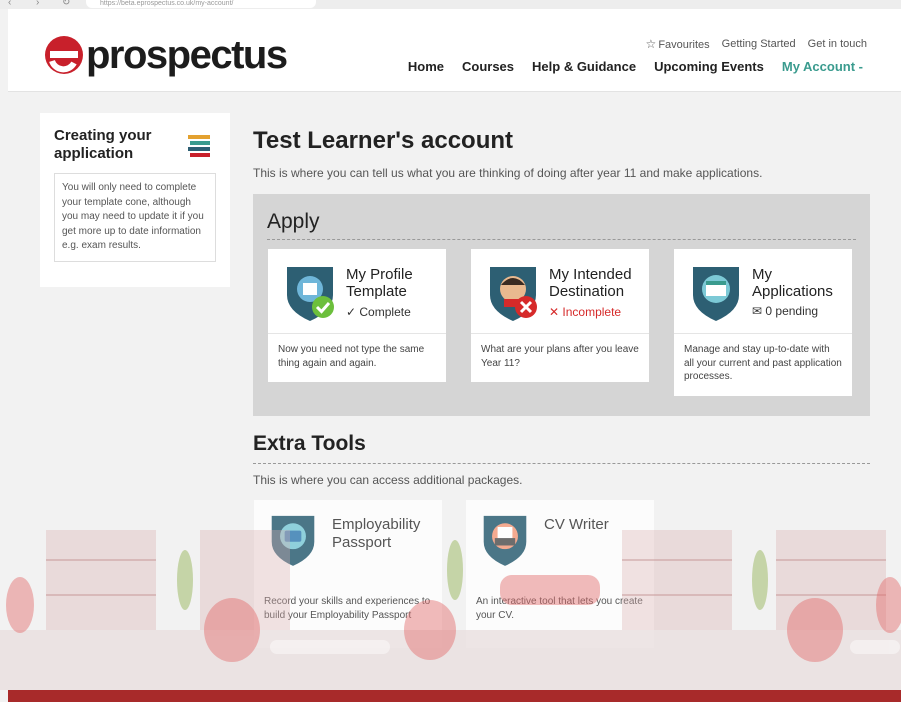 Image resolution: width=901 pixels, height=702 pixels. Describe the element at coordinates (310, 294) in the screenshot. I see `profile-template-icon` at that location.